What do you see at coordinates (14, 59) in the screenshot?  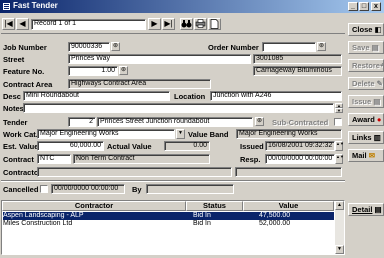 I see `street-label: Street` at bounding box center [14, 59].